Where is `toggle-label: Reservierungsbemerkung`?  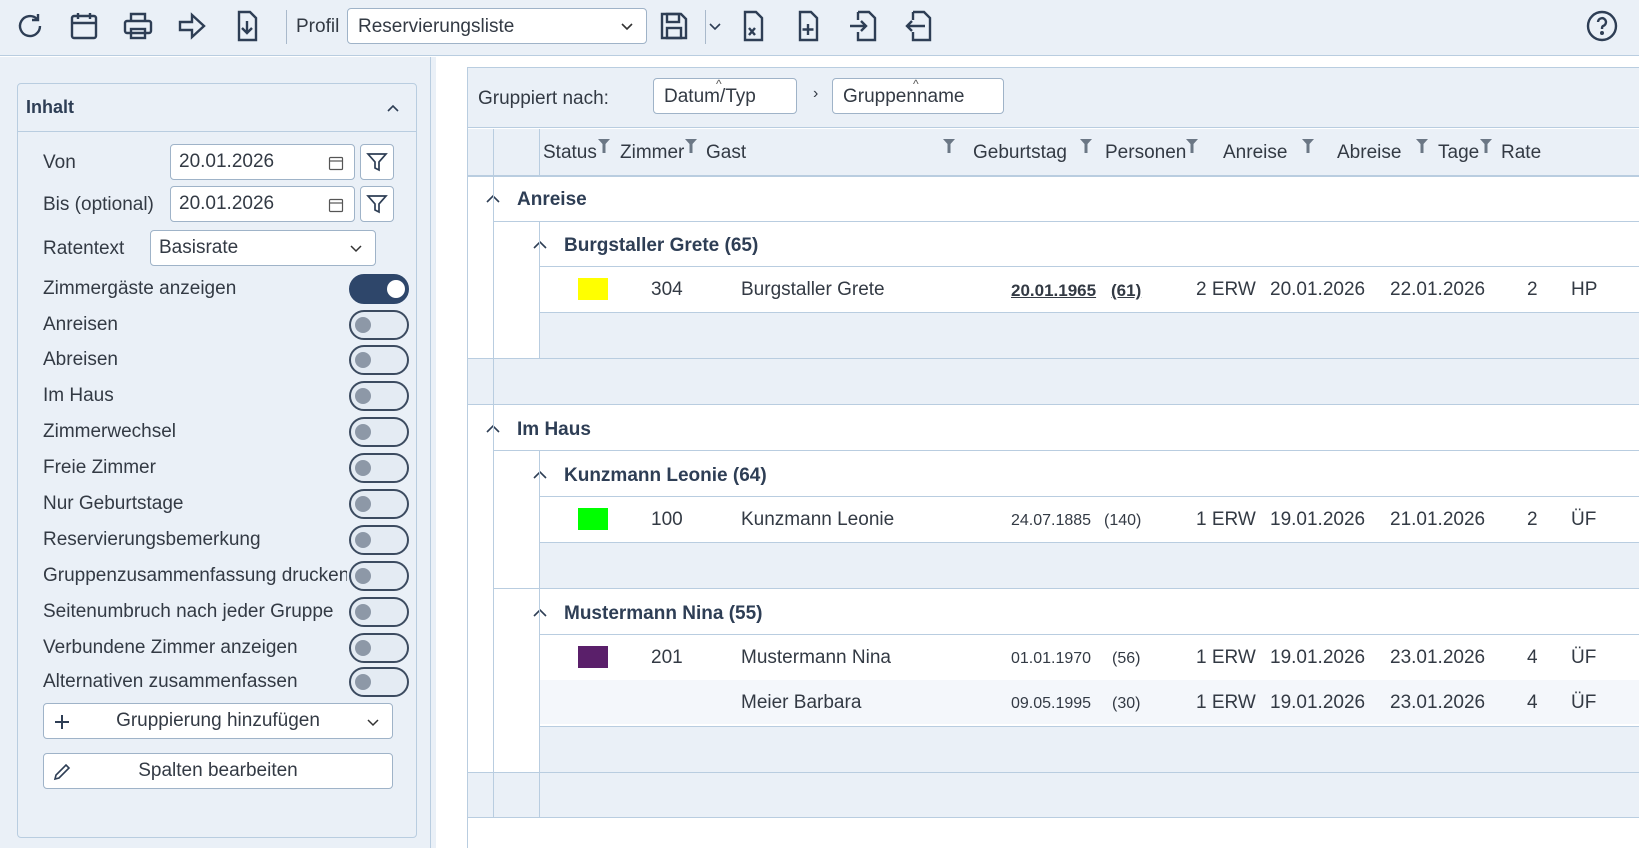 toggle-label: Reservierungsbemerkung is located at coordinates (152, 539).